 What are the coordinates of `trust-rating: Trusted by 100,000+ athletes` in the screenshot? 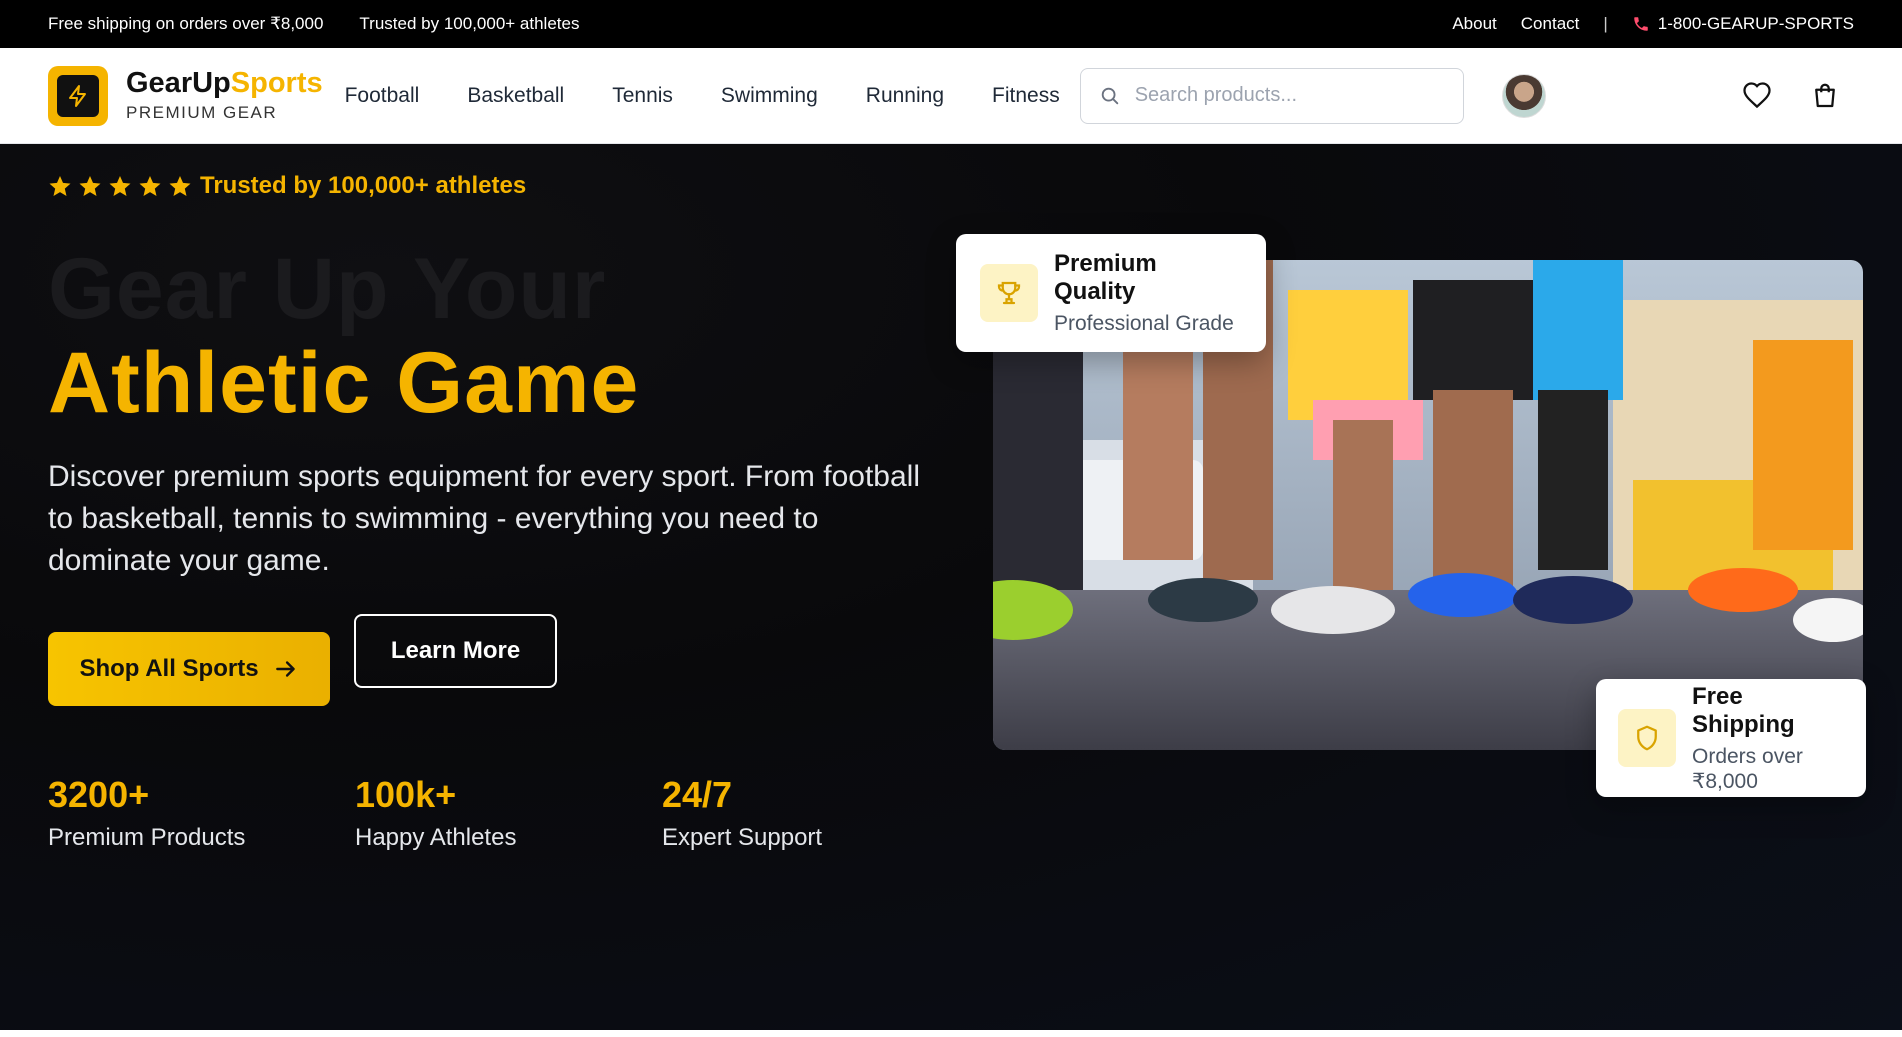 It's located at (287, 186).